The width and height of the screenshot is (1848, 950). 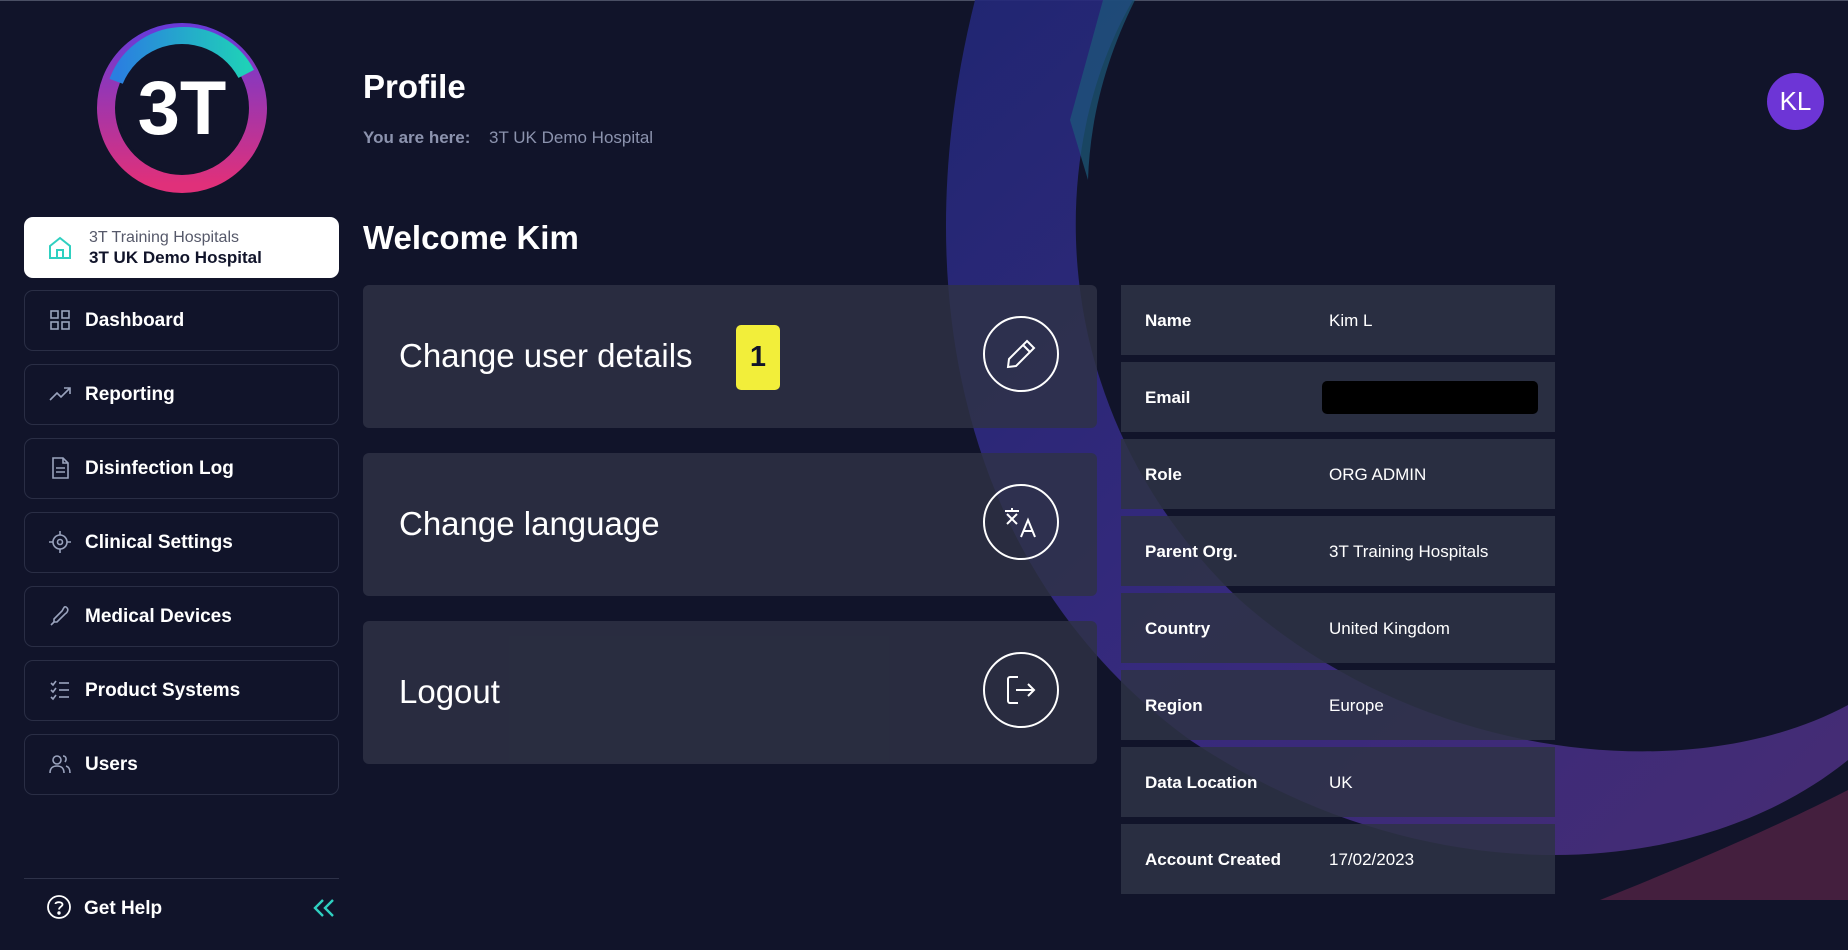 What do you see at coordinates (1191, 551) in the screenshot?
I see `detail-label: Parent Org.` at bounding box center [1191, 551].